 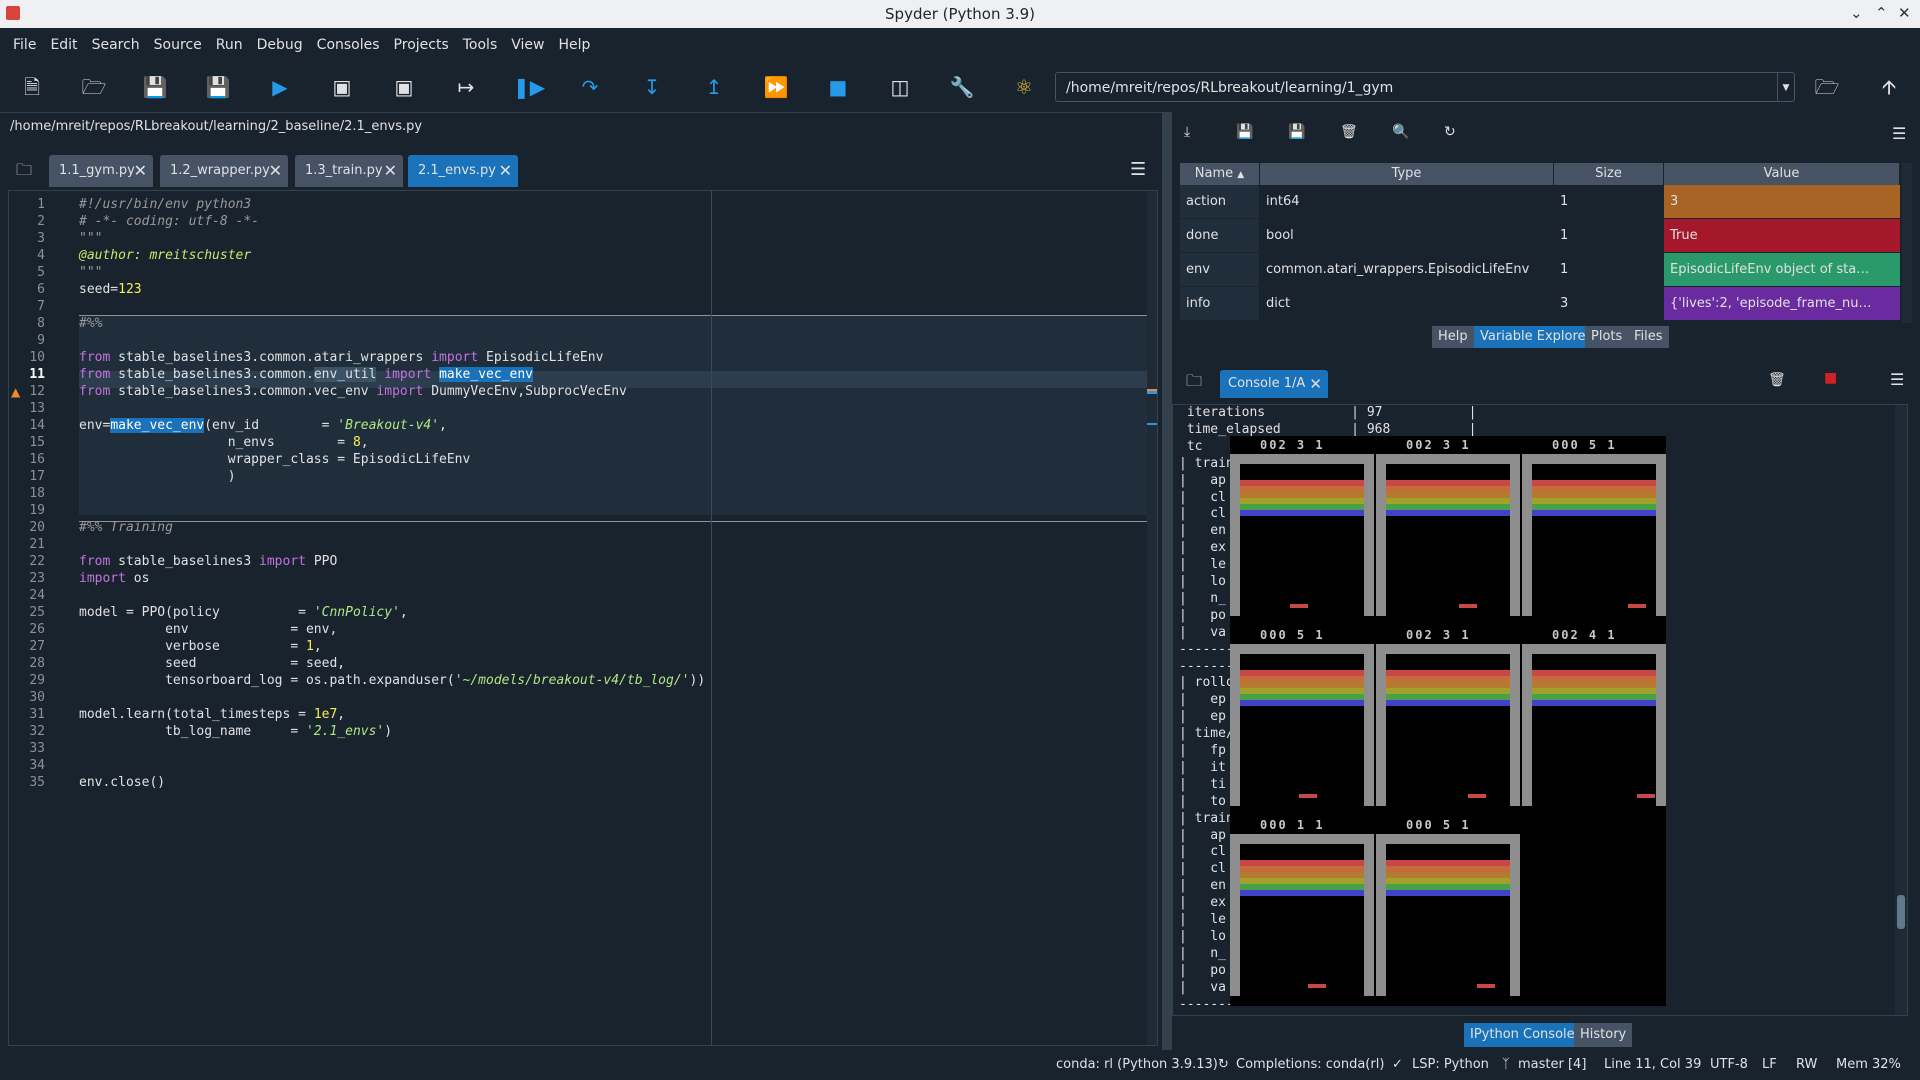 What do you see at coordinates (421, 45) in the screenshot?
I see `menu-projects: Projects` at bounding box center [421, 45].